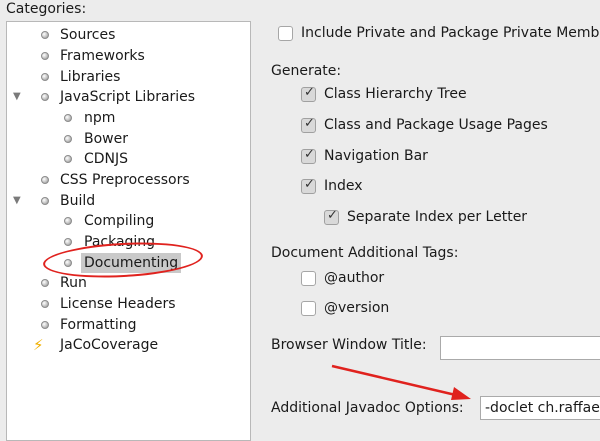  I want to click on tree-item-build: ▼ Build, so click(127, 201).